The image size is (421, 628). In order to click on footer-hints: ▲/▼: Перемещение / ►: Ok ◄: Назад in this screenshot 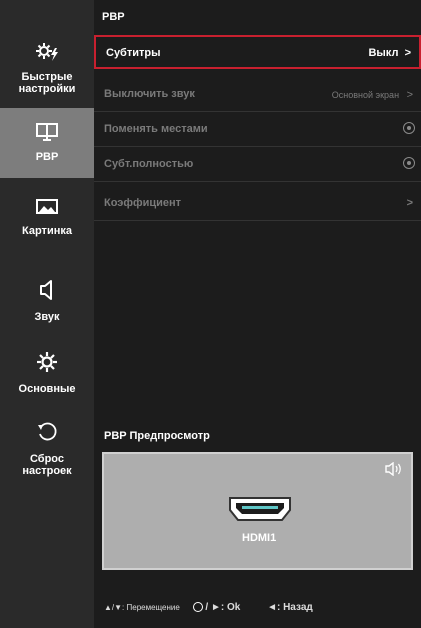, I will do `click(208, 606)`.